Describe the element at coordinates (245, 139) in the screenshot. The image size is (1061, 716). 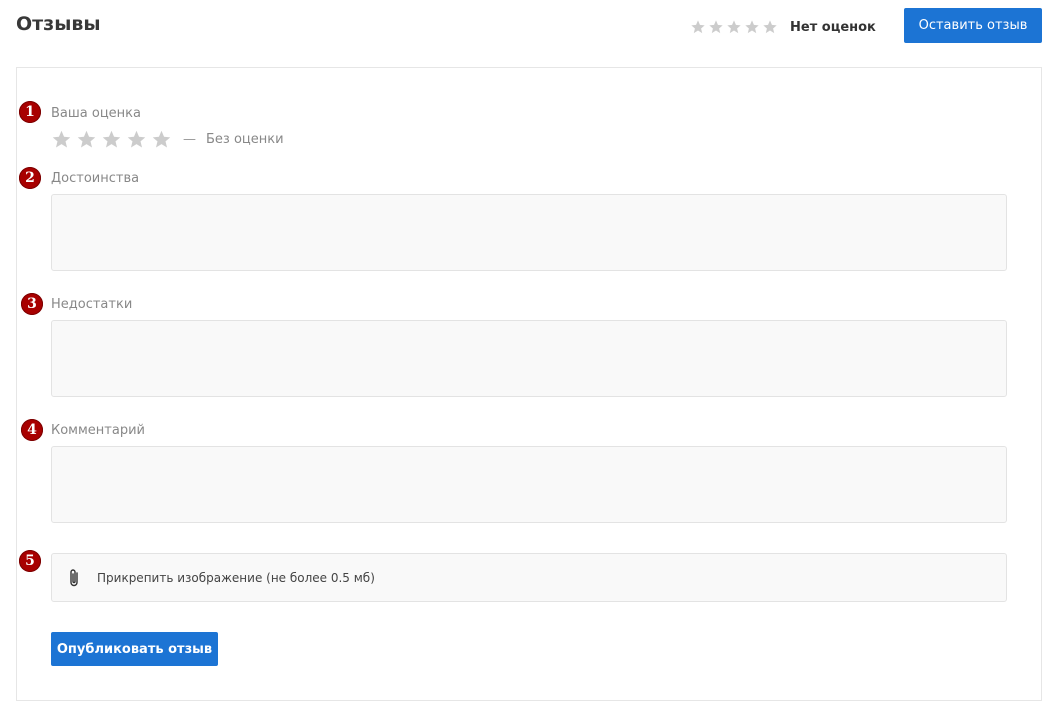
I see `rating-value-text: Без оценки` at that location.